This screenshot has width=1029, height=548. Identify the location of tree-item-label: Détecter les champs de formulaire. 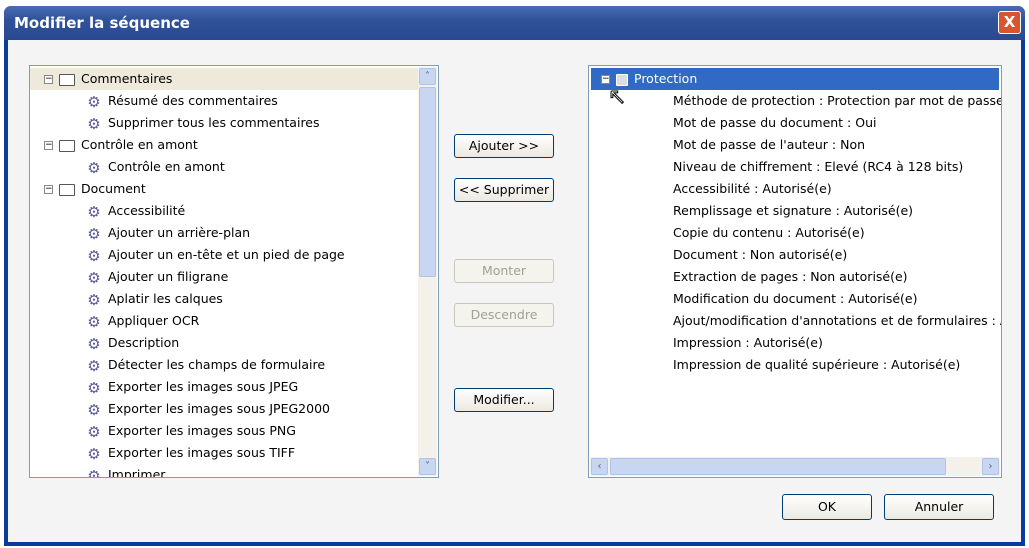
(217, 364).